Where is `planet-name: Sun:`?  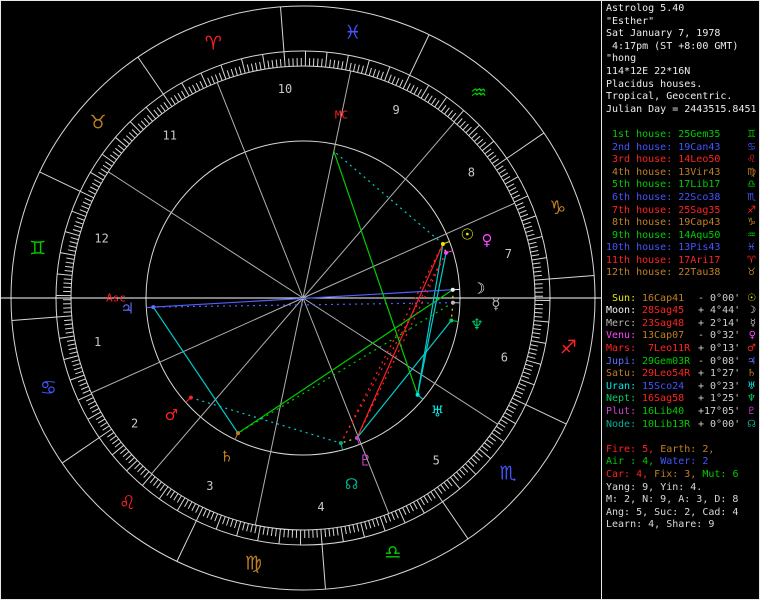
planet-name: Sun: is located at coordinates (624, 298).